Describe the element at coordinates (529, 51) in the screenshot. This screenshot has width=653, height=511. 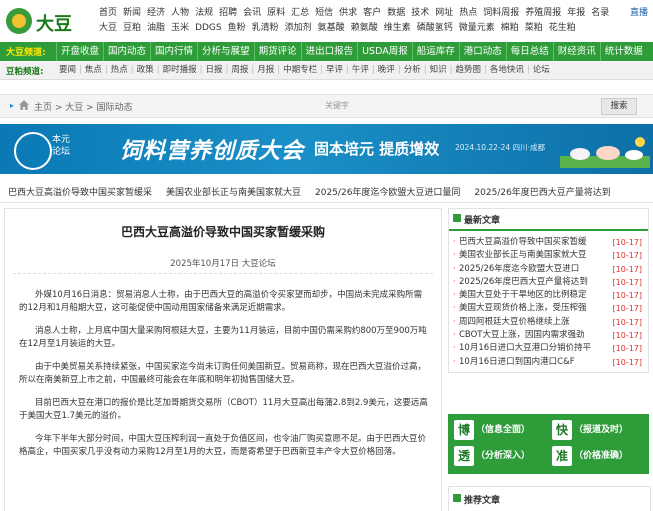
I see `soybean-channel-link: 每日总结` at that location.